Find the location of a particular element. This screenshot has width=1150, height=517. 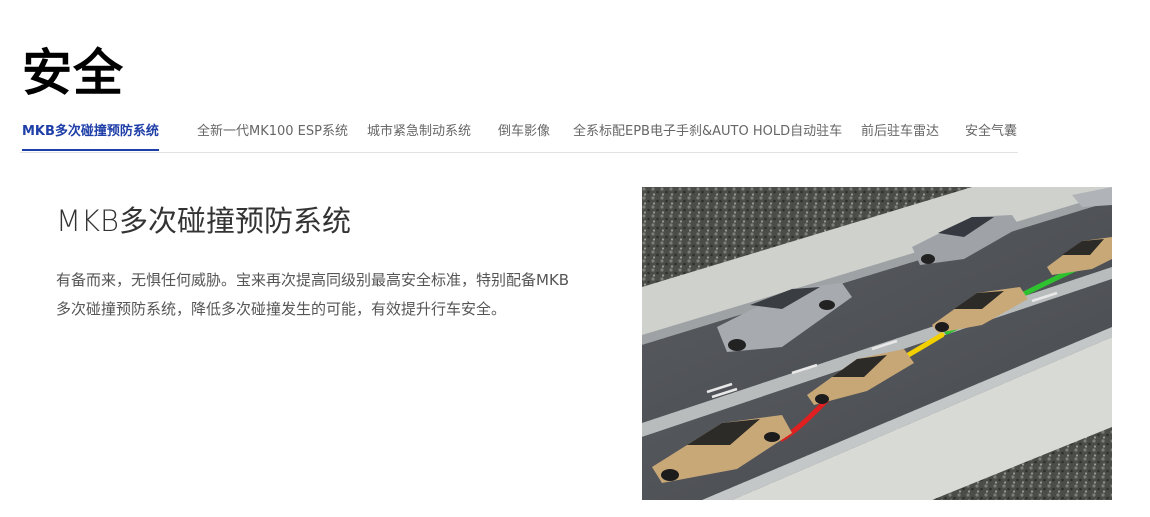

tab-epb-auto-hold: 全系标配EPB电子手刹&AUTO HOLD自动驻车 is located at coordinates (707, 134).